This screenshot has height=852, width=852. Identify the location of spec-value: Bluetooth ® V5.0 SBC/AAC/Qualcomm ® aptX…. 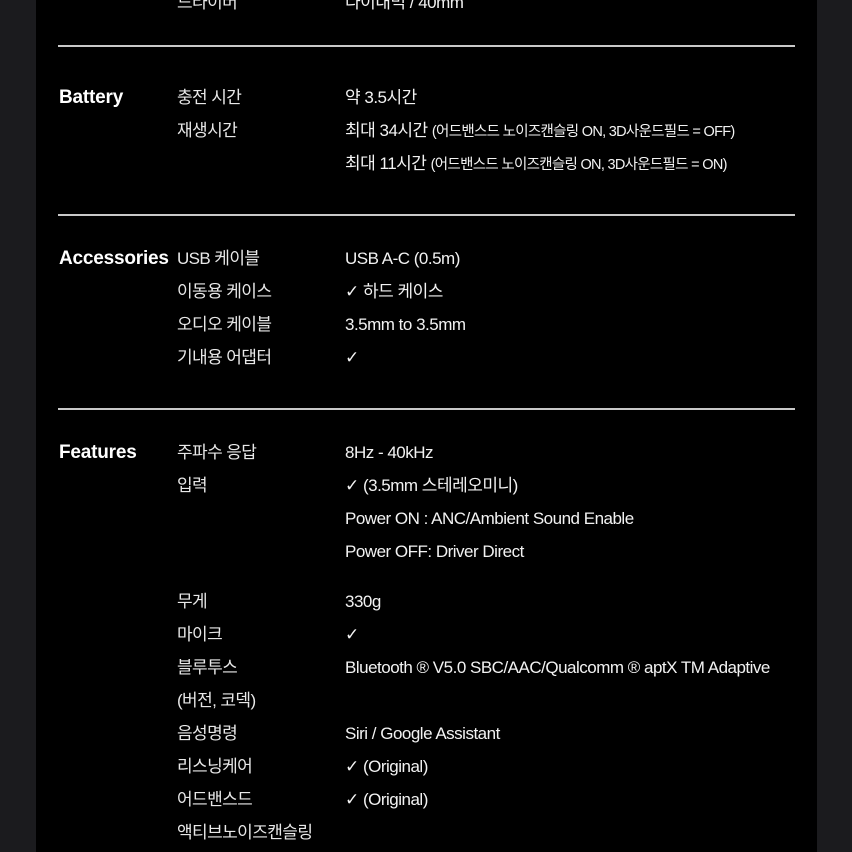
(557, 667).